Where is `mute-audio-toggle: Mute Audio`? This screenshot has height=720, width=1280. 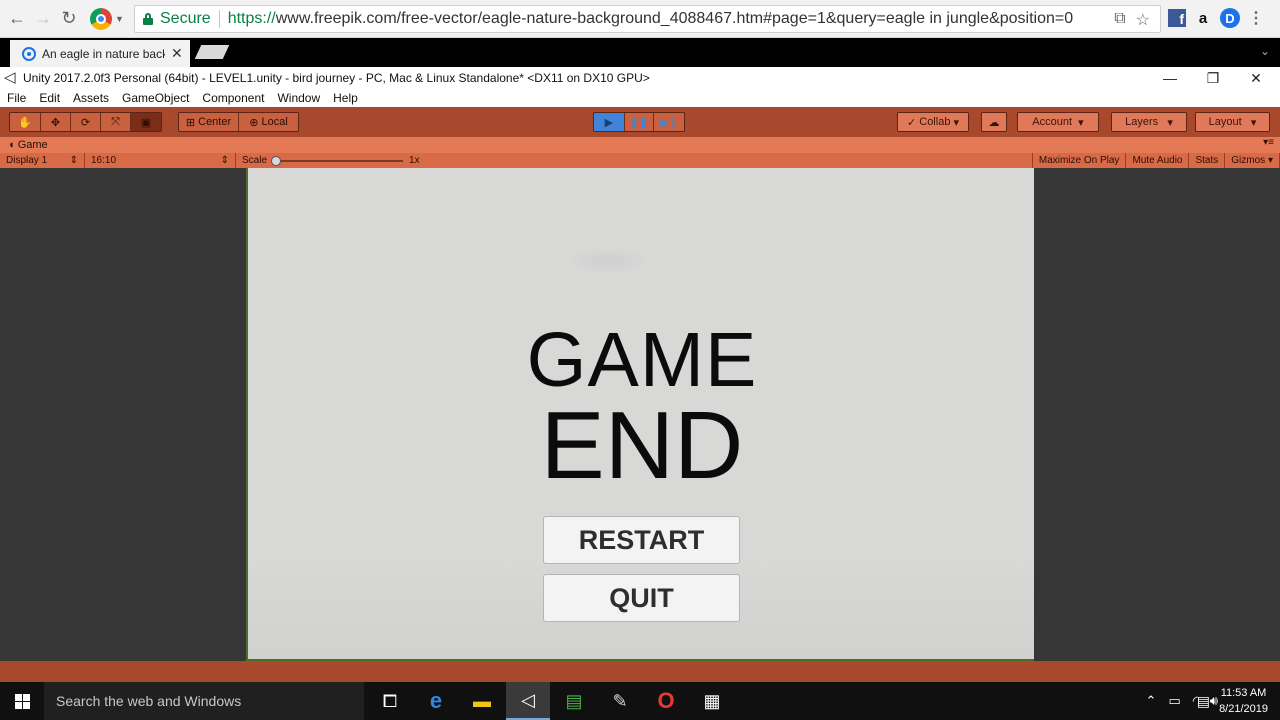 mute-audio-toggle: Mute Audio is located at coordinates (1158, 160).